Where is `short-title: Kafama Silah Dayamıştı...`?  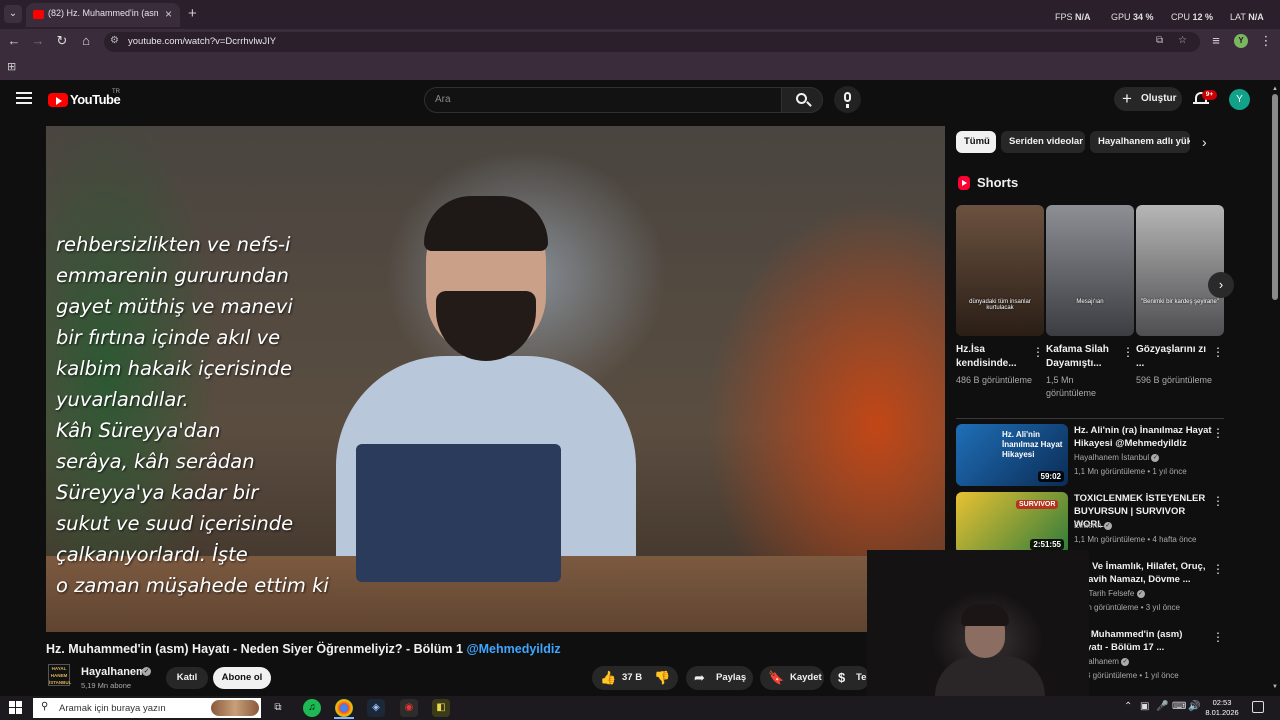
short-title: Kafama Silah Dayamıştı... is located at coordinates (1082, 357).